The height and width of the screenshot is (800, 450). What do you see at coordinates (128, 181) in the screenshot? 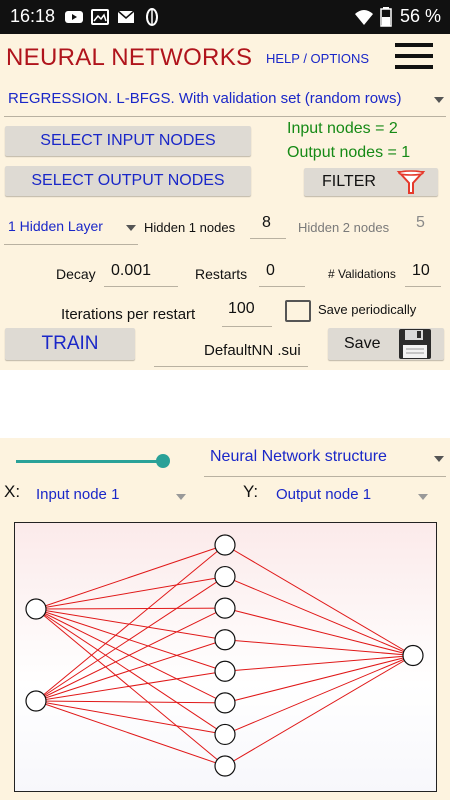
I see `select-output-nodes-button: SELECT OUTPUT NODES` at bounding box center [128, 181].